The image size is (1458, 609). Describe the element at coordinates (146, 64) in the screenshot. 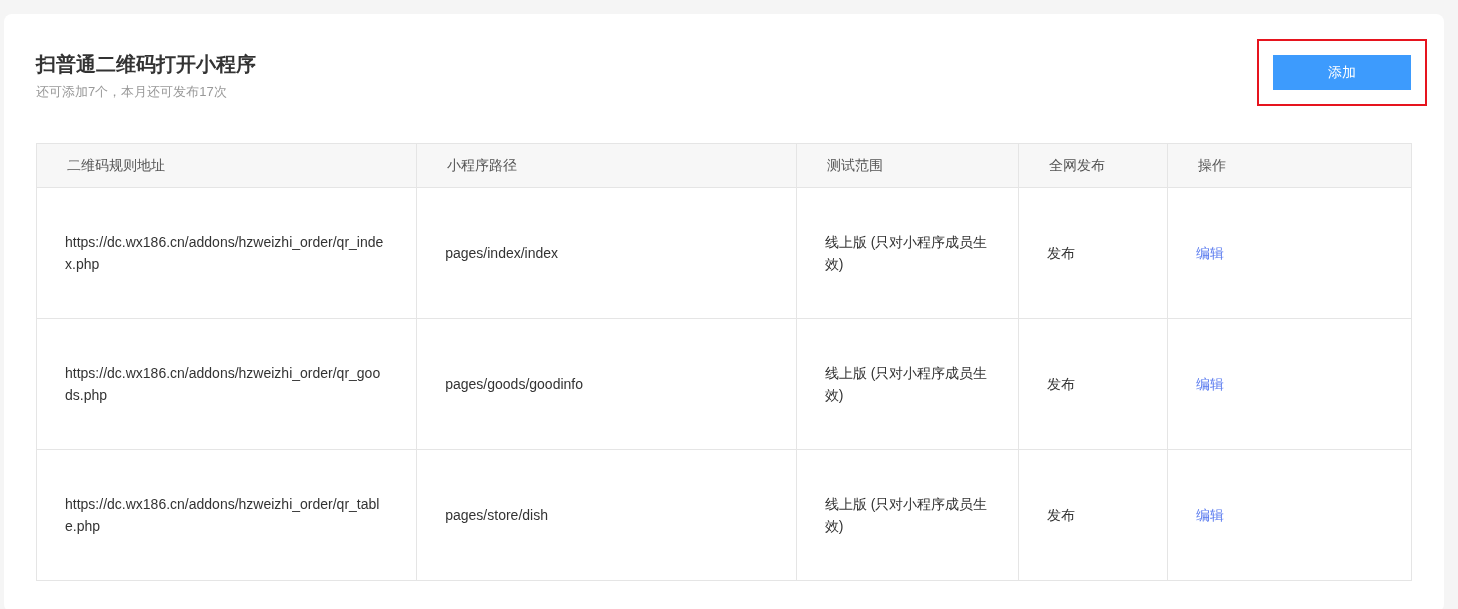

I see `page-title: 扫普通二维码打开小程序` at that location.